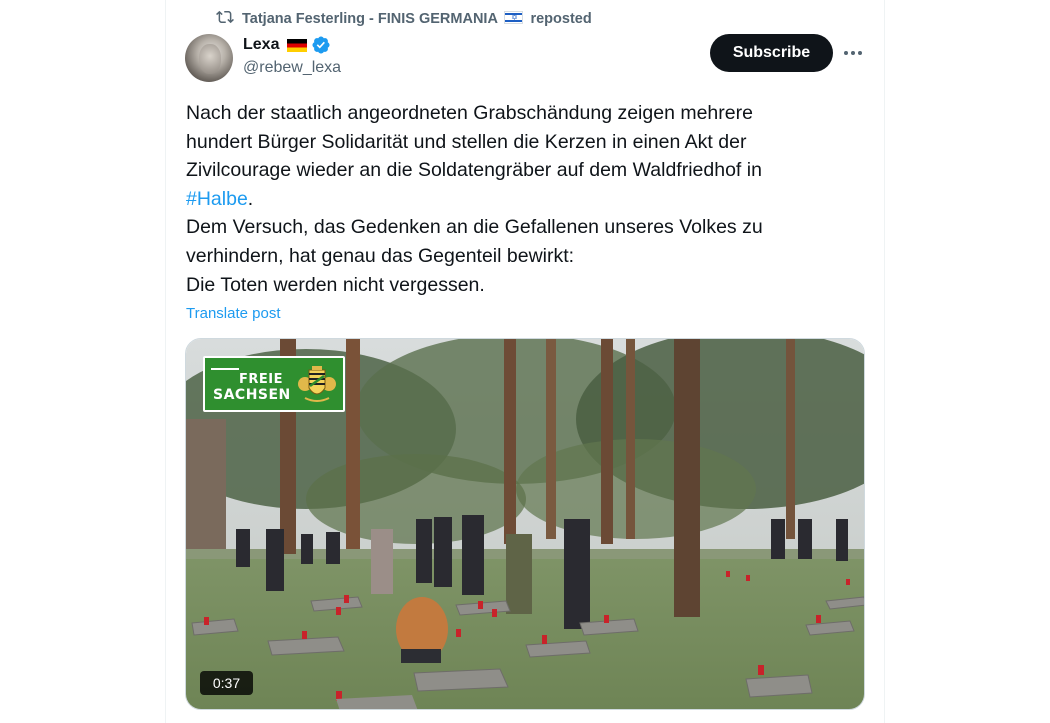  What do you see at coordinates (561, 19) in the screenshot?
I see `repost-label: reposted` at bounding box center [561, 19].